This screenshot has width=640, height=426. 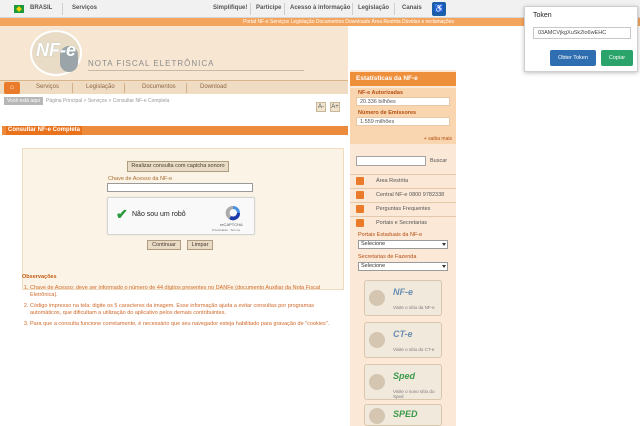 I want to click on gov-link-participe: Participe, so click(x=268, y=8).